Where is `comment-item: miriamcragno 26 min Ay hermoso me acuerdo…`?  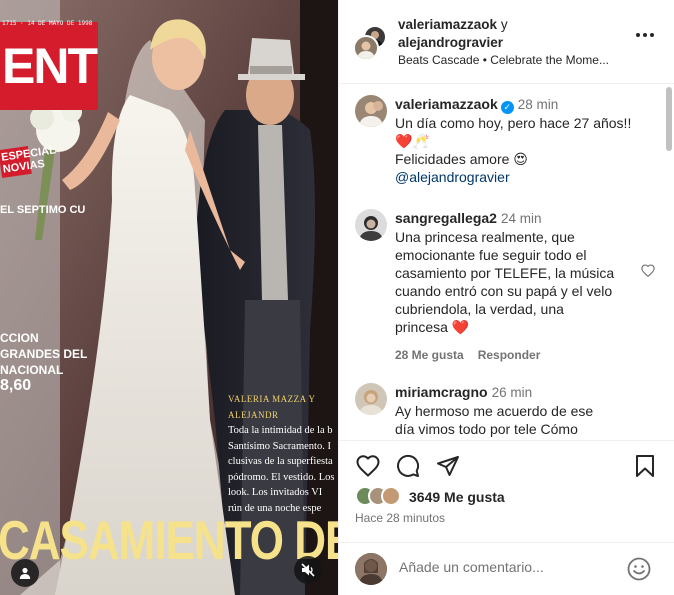
comment-item: miriamcragno 26 min Ay hermoso me acuerdo… is located at coordinates (505, 410).